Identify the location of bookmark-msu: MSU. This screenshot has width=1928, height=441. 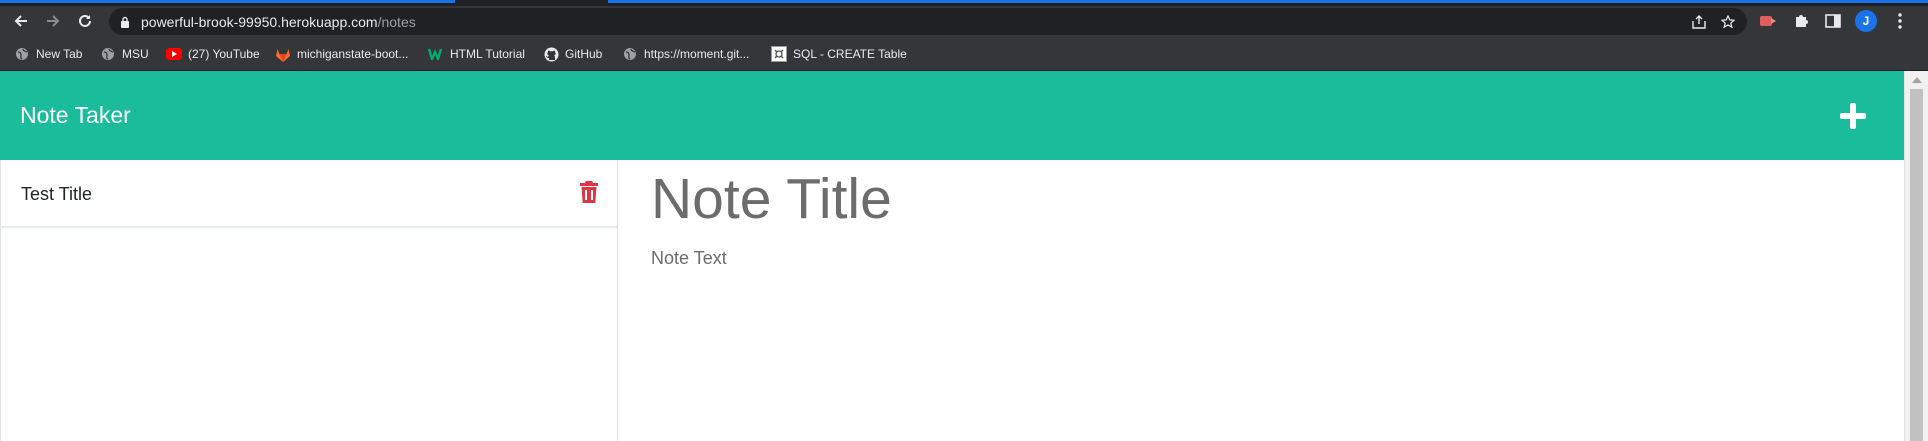
(124, 54).